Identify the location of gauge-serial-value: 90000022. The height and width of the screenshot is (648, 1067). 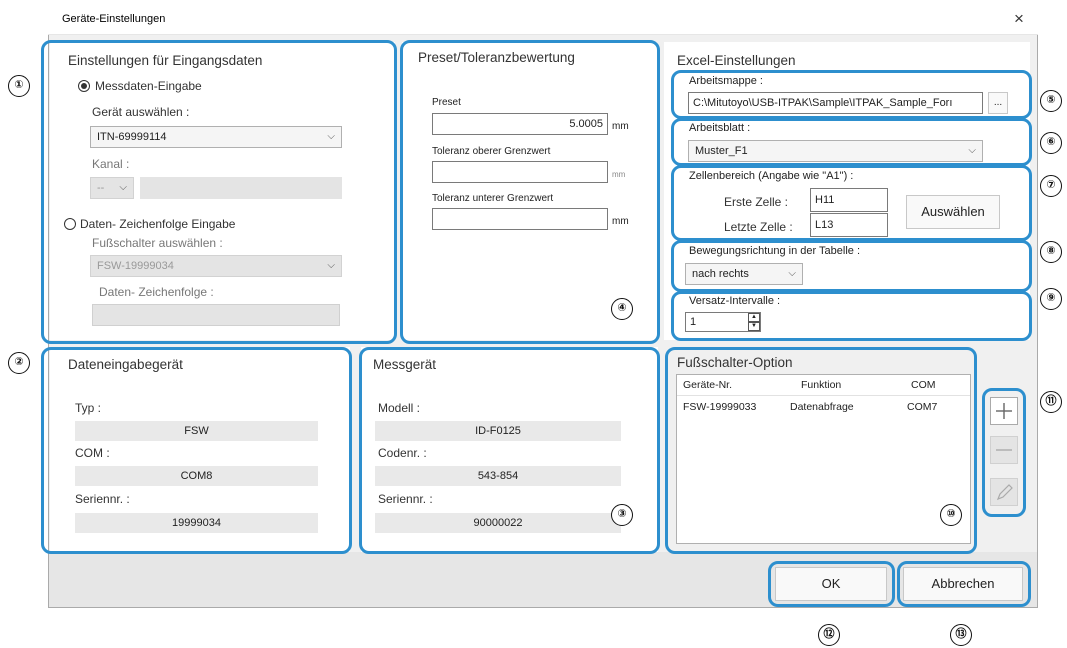
(498, 523).